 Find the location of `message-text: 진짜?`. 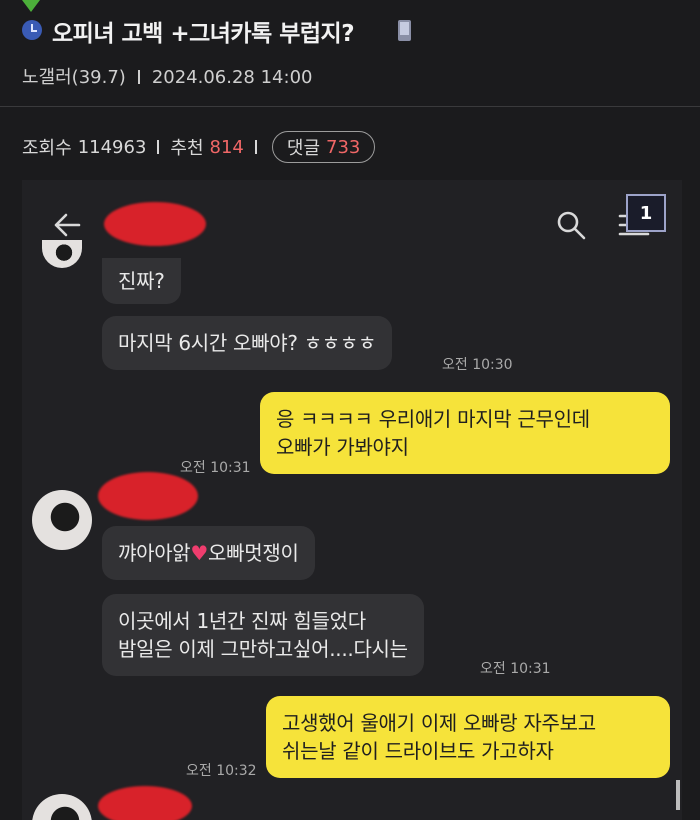

message-text: 진짜? is located at coordinates (141, 281).